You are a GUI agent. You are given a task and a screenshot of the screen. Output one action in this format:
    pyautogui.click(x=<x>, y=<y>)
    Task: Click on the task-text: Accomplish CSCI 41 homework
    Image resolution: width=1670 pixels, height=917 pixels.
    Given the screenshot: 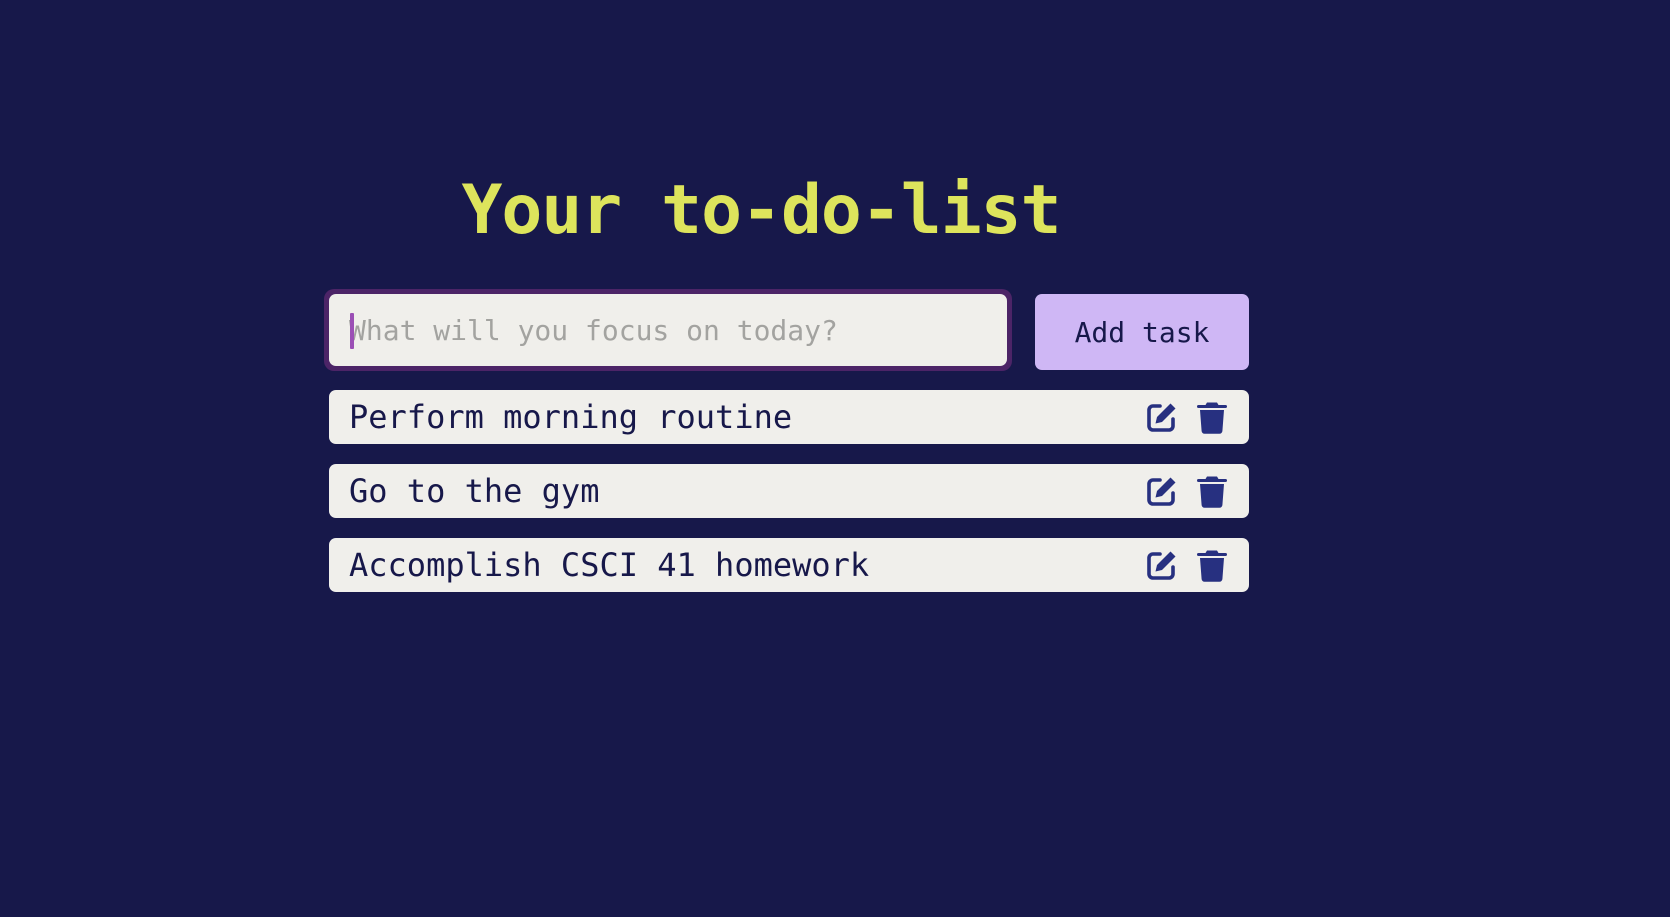 What is the action you would take?
    pyautogui.click(x=609, y=565)
    